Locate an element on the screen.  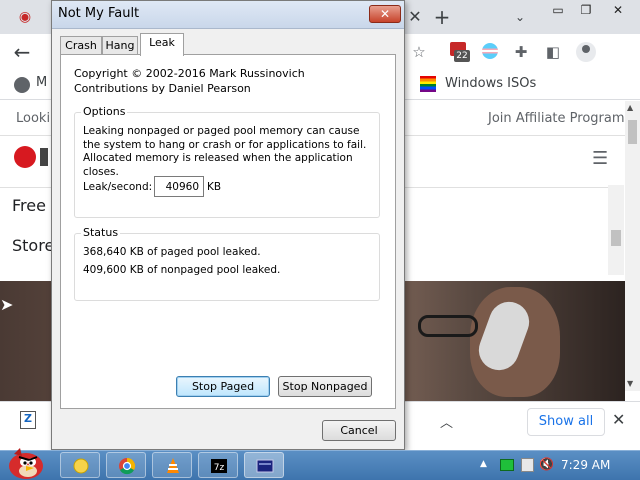
svg-text: 7z is located at coordinates (219, 468).